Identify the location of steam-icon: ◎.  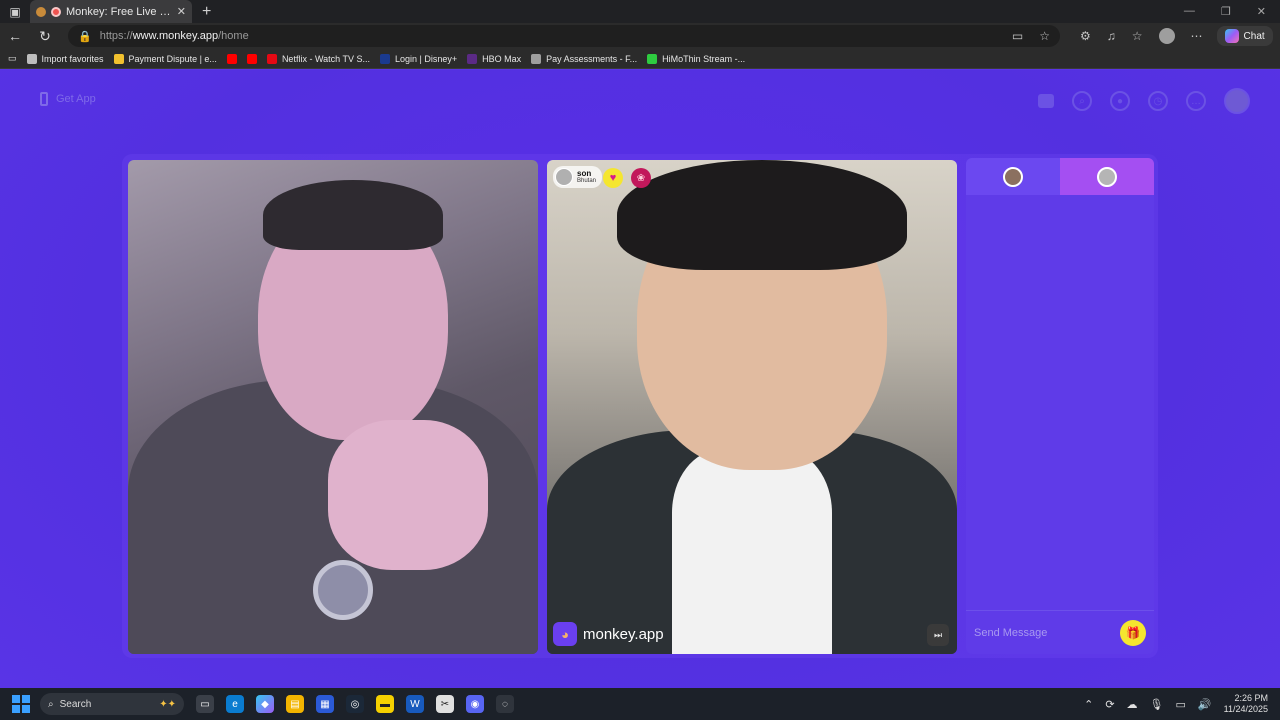
(355, 704).